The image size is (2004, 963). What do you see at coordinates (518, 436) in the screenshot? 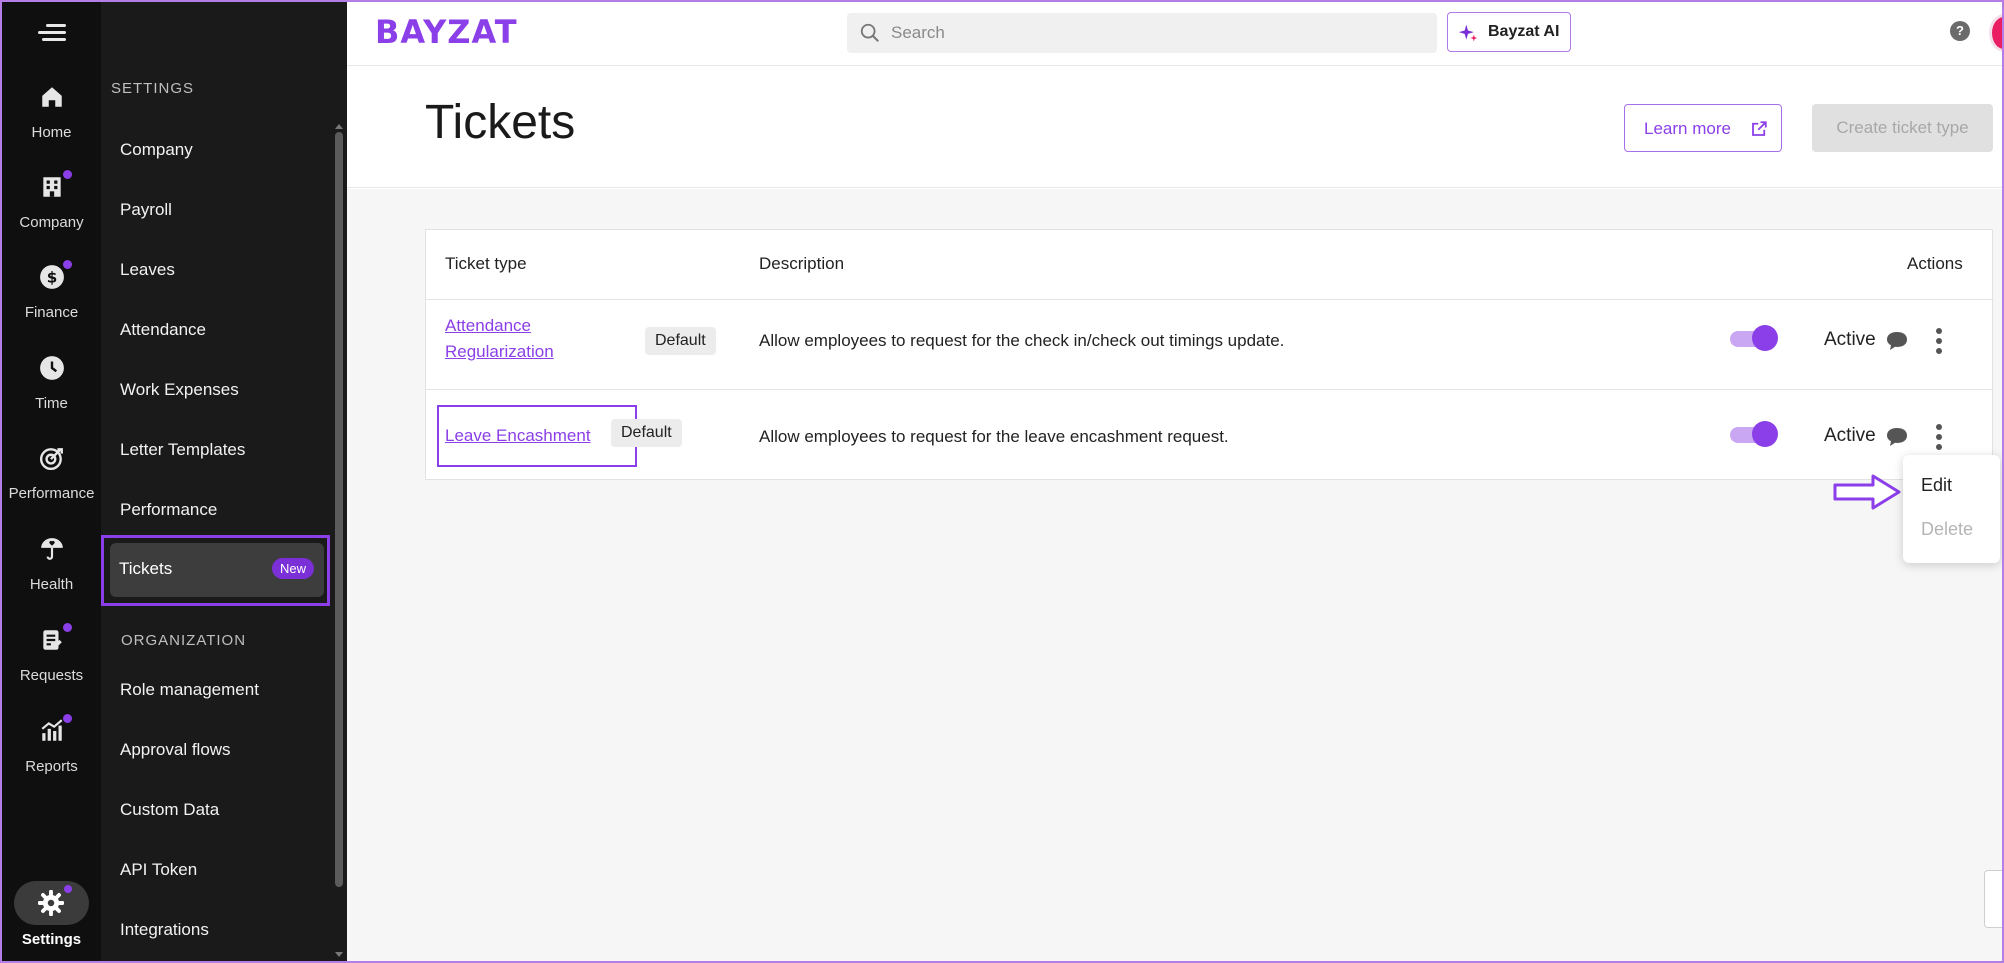
I see `ticket-type-link: Leave Encashment` at bounding box center [518, 436].